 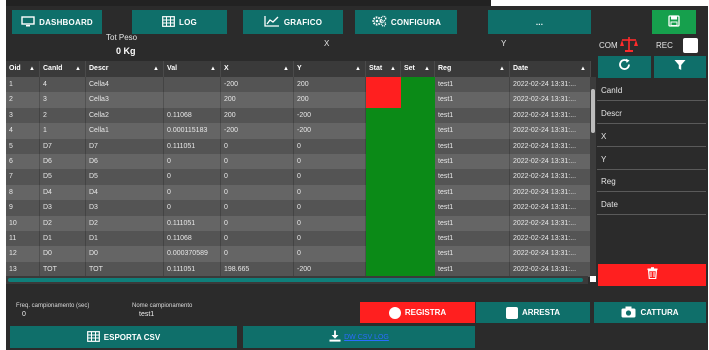 What do you see at coordinates (335, 337) in the screenshot?
I see `download-icon` at bounding box center [335, 337].